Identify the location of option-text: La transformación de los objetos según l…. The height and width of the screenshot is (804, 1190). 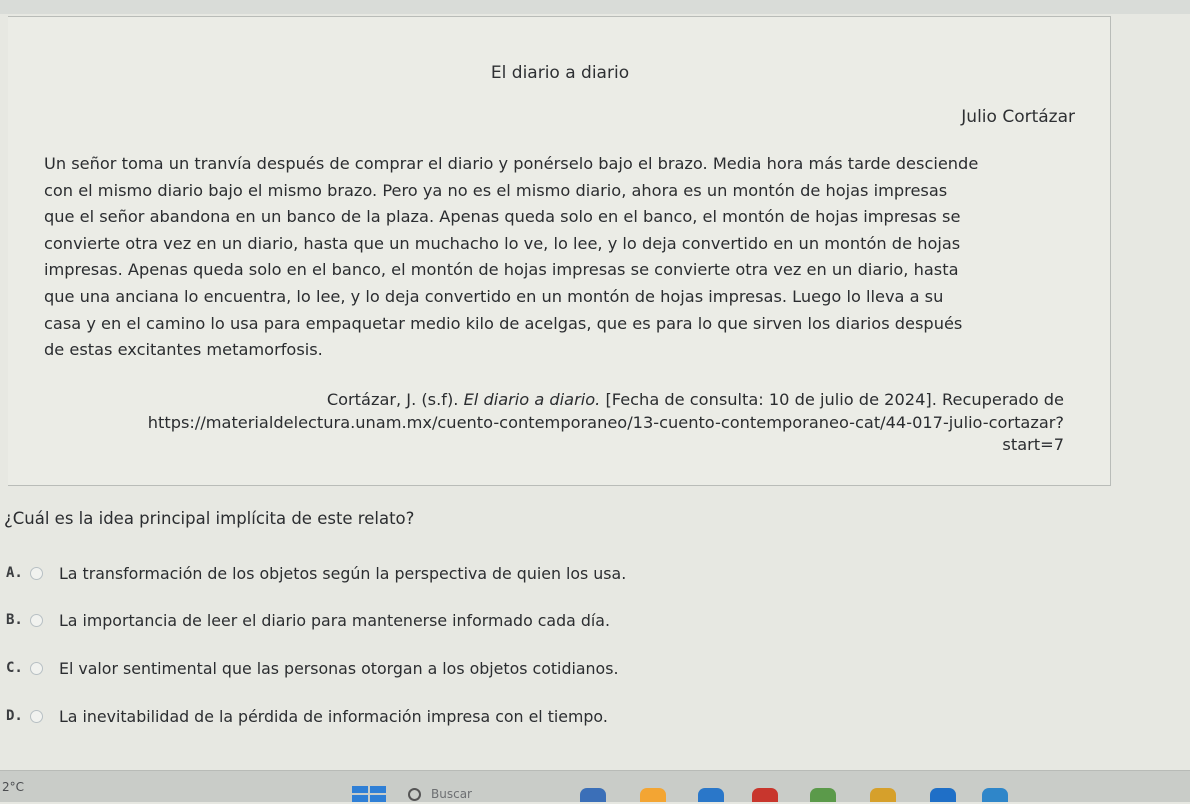
(343, 573).